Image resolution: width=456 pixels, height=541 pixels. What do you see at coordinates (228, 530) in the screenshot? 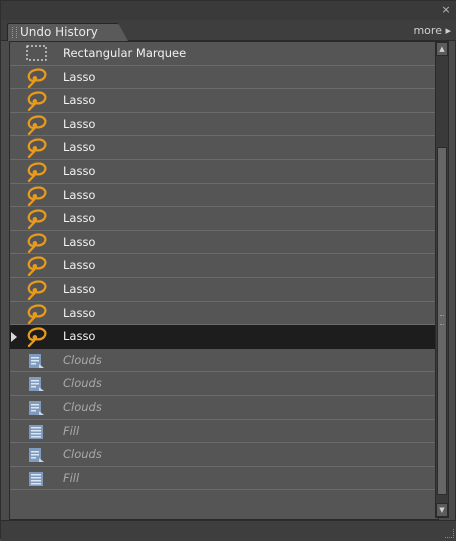
I see `panel-footer` at bounding box center [228, 530].